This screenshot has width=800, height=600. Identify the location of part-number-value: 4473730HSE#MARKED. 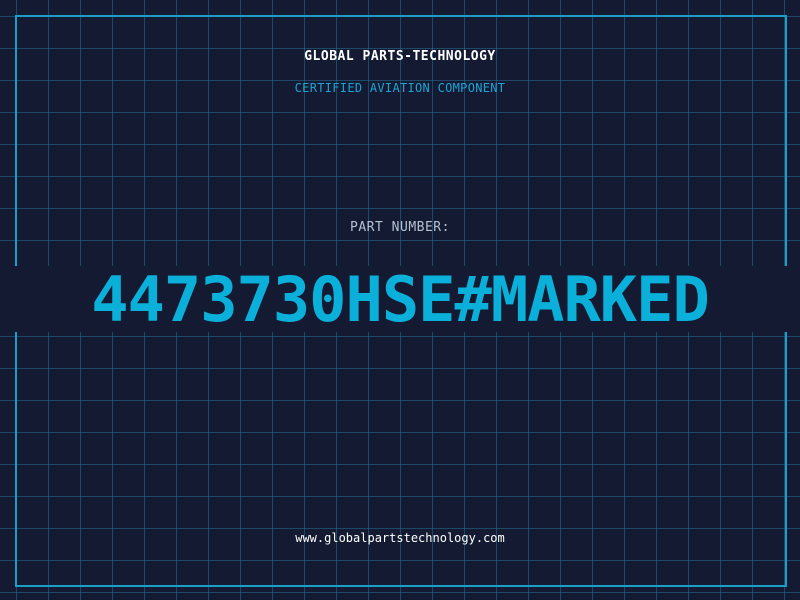
(400, 299).